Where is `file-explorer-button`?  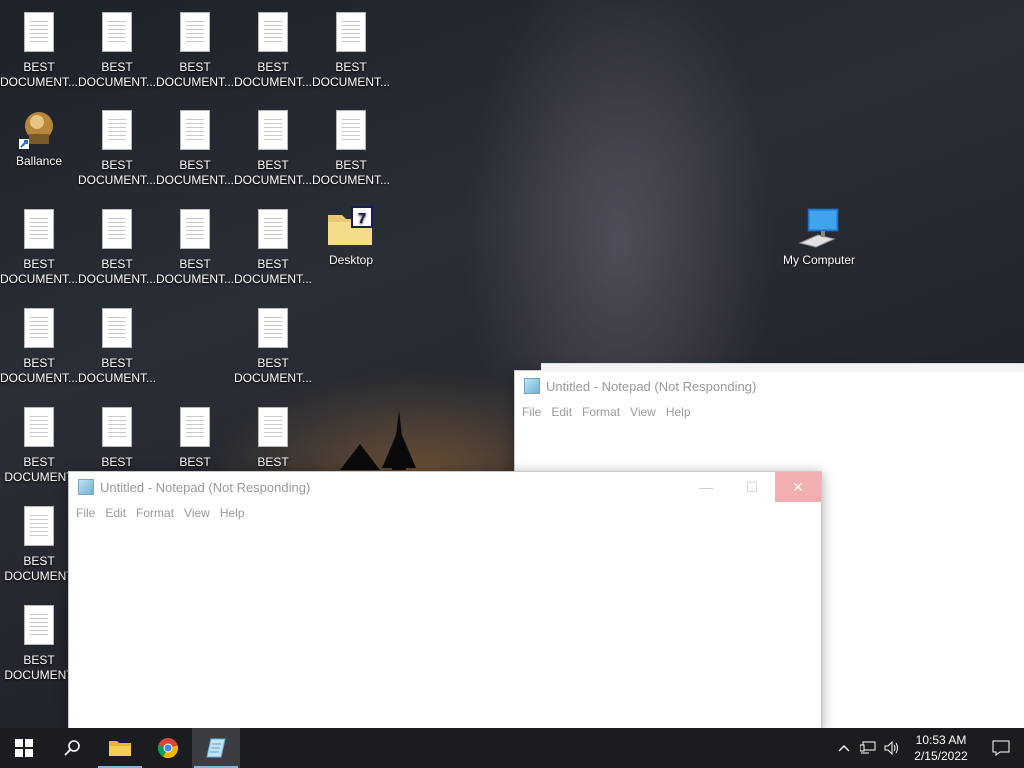 file-explorer-button is located at coordinates (120, 748).